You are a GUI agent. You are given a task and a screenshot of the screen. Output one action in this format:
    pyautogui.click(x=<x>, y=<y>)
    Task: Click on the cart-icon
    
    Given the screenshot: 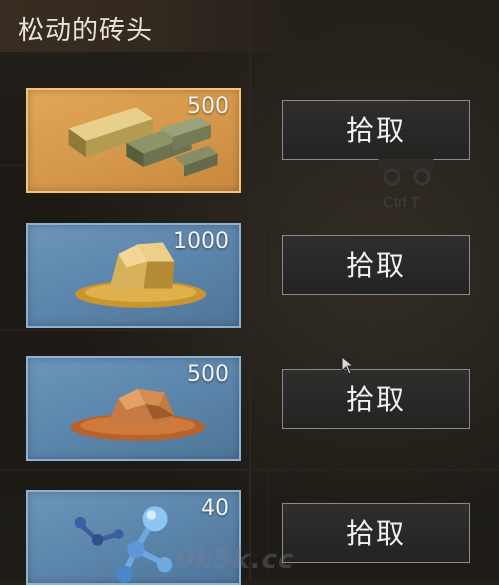 What is the action you would take?
    pyautogui.click(x=406, y=172)
    